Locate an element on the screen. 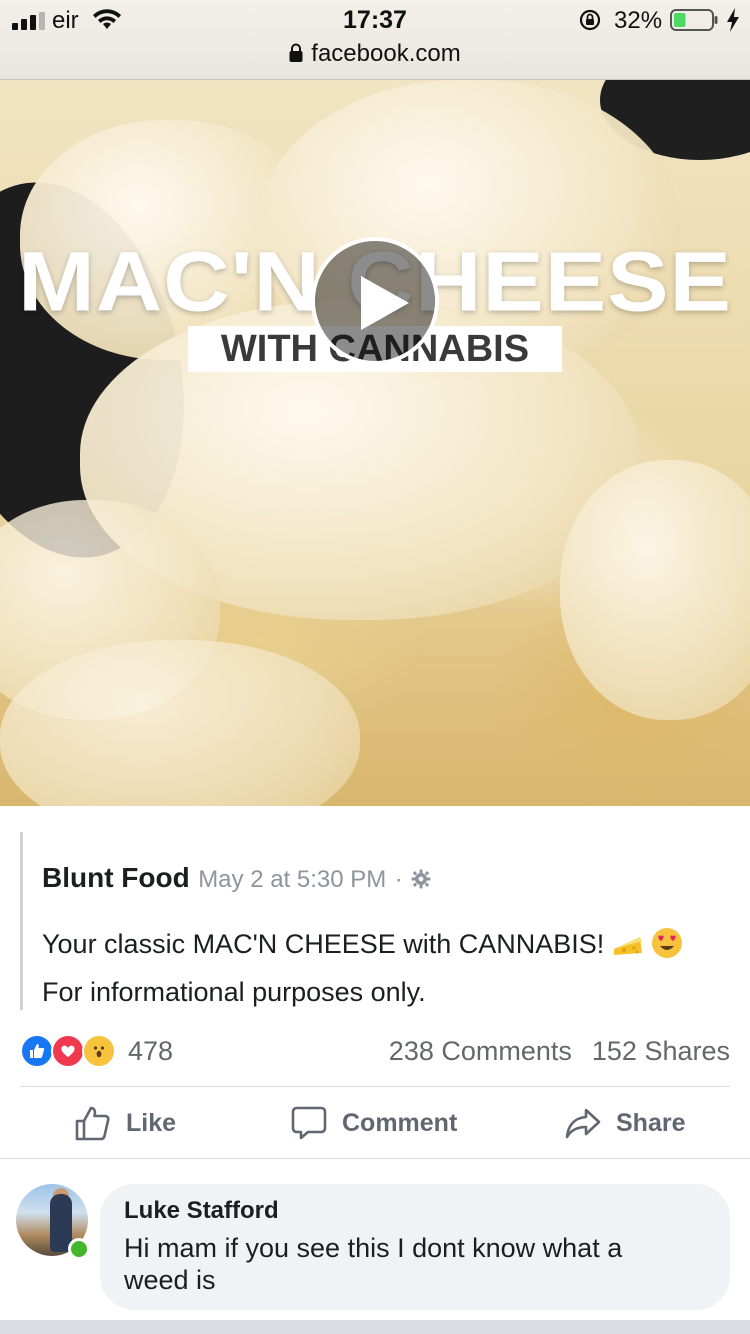 Image resolution: width=750 pixels, height=1334 pixels. like-button: Like is located at coordinates (125, 1123).